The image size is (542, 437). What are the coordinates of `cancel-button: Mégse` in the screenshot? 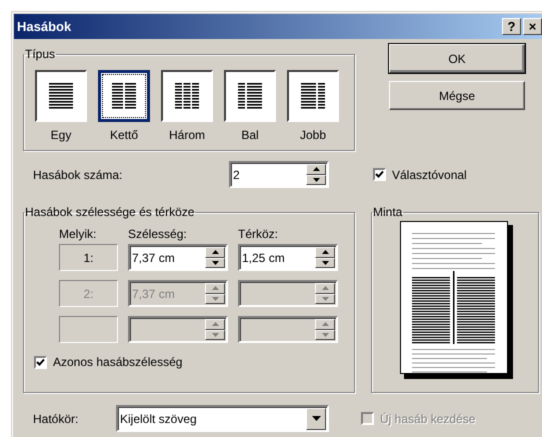 It's located at (457, 95).